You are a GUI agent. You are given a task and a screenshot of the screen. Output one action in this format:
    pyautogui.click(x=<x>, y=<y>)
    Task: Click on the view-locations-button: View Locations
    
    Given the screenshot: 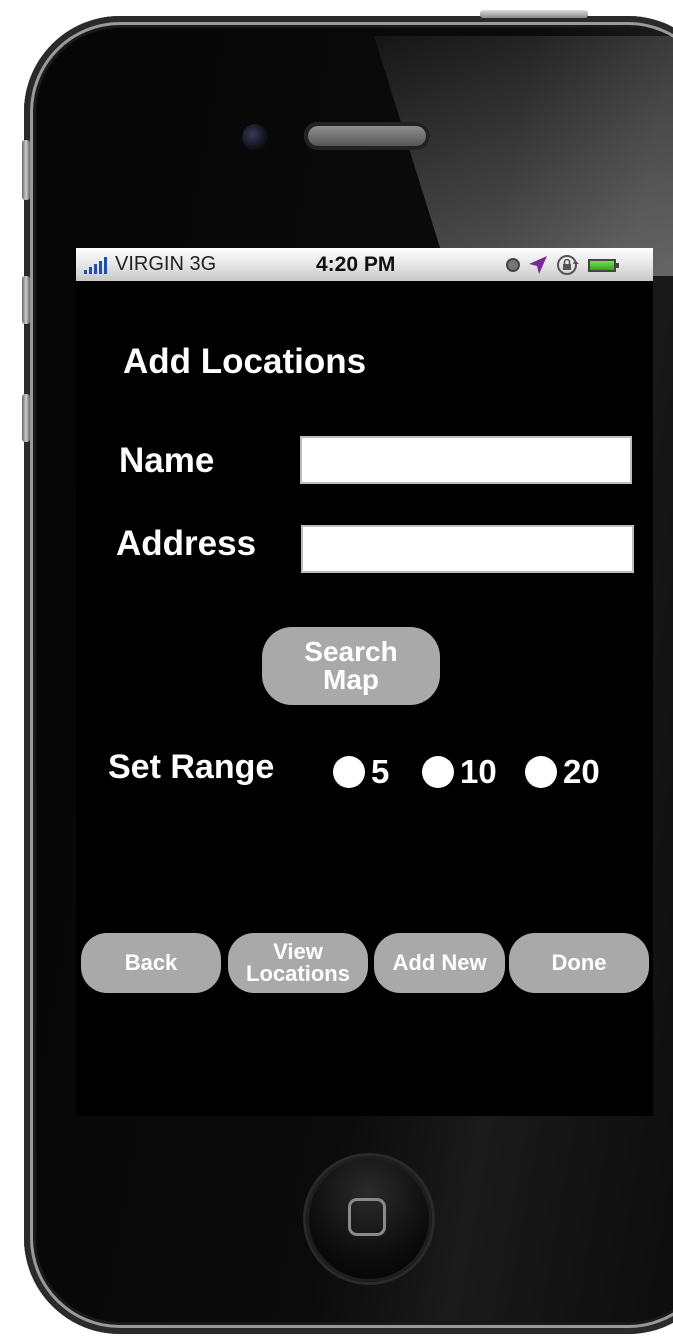 What is the action you would take?
    pyautogui.click(x=298, y=963)
    